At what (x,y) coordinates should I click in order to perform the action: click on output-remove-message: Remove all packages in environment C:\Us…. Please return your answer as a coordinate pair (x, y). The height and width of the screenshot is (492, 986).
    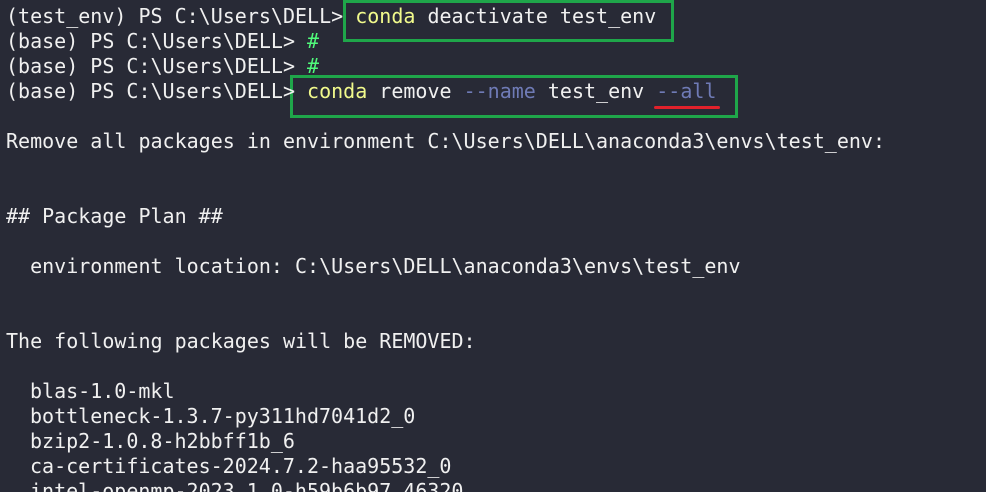
    Looking at the image, I should click on (445, 141).